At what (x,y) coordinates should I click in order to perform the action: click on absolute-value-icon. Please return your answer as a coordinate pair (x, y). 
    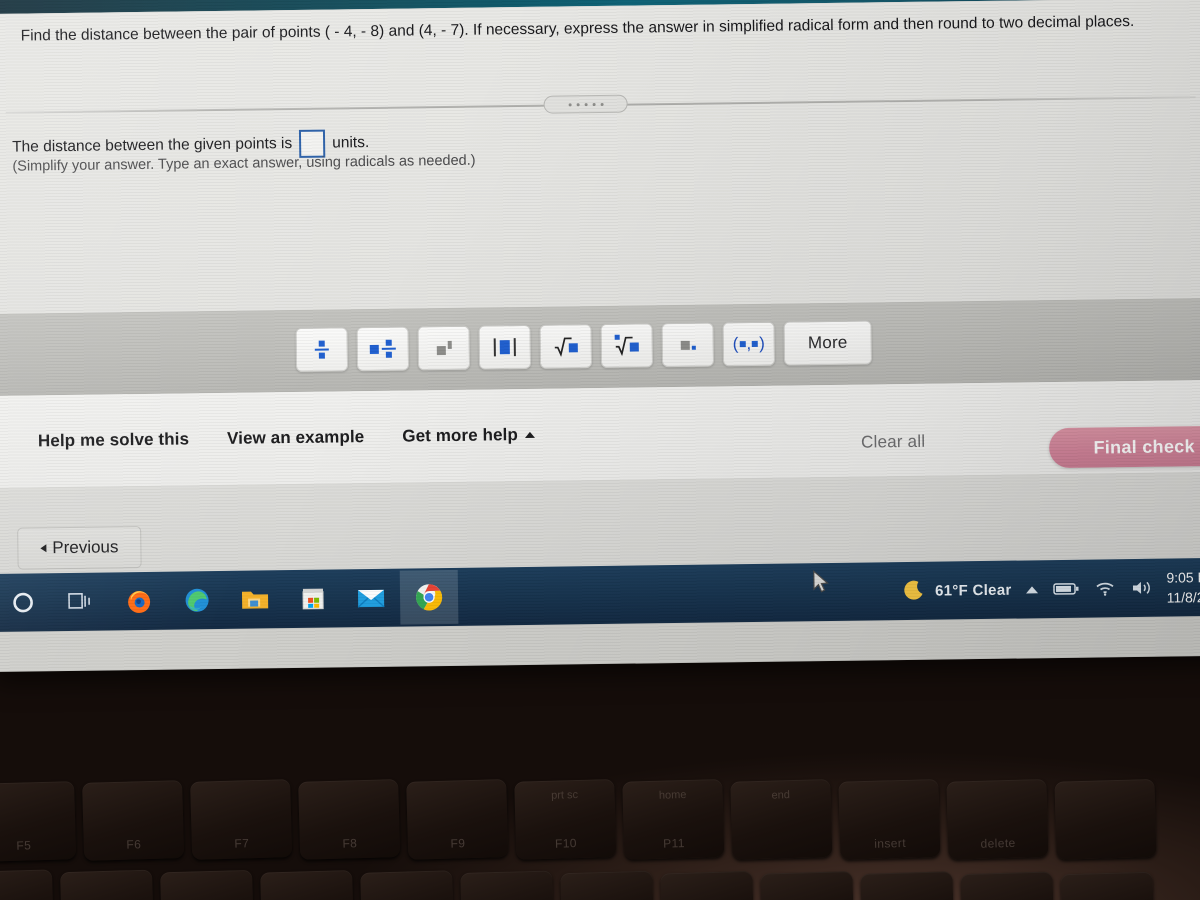
    Looking at the image, I should click on (504, 347).